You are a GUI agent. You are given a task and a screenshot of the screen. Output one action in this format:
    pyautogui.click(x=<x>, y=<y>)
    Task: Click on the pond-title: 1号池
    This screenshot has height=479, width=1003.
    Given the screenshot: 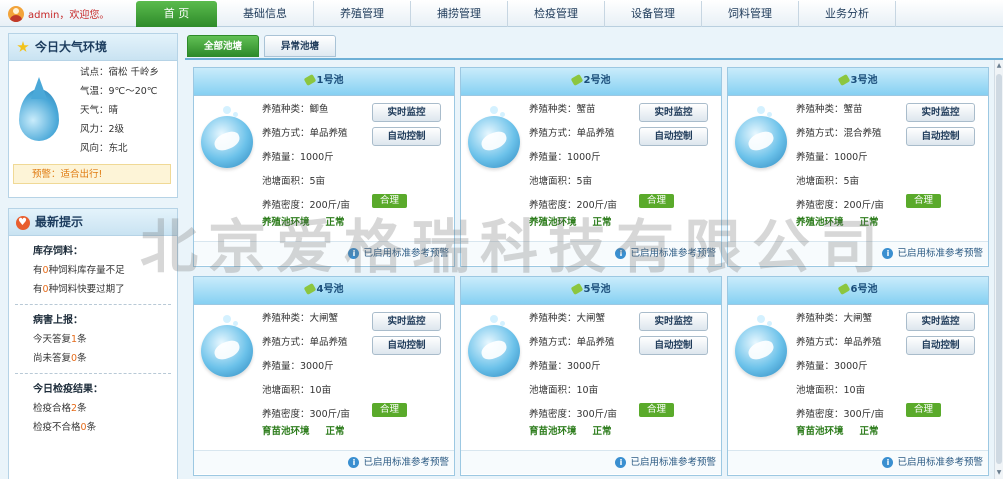 What is the action you would take?
    pyautogui.click(x=324, y=82)
    